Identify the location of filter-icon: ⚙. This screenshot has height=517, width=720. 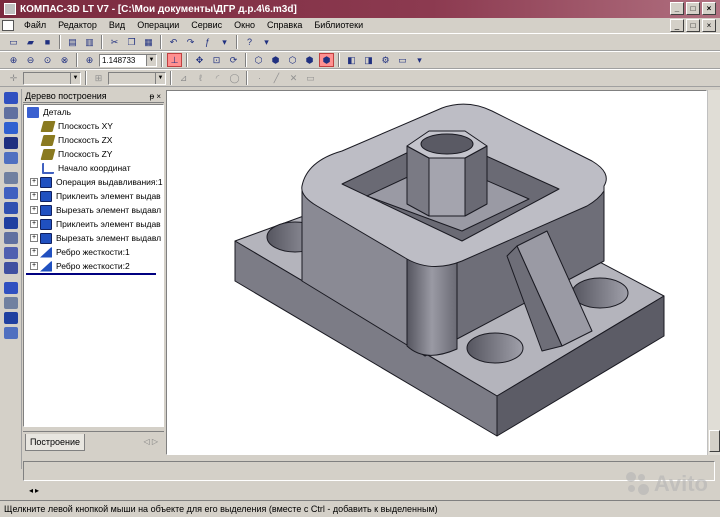
(385, 60).